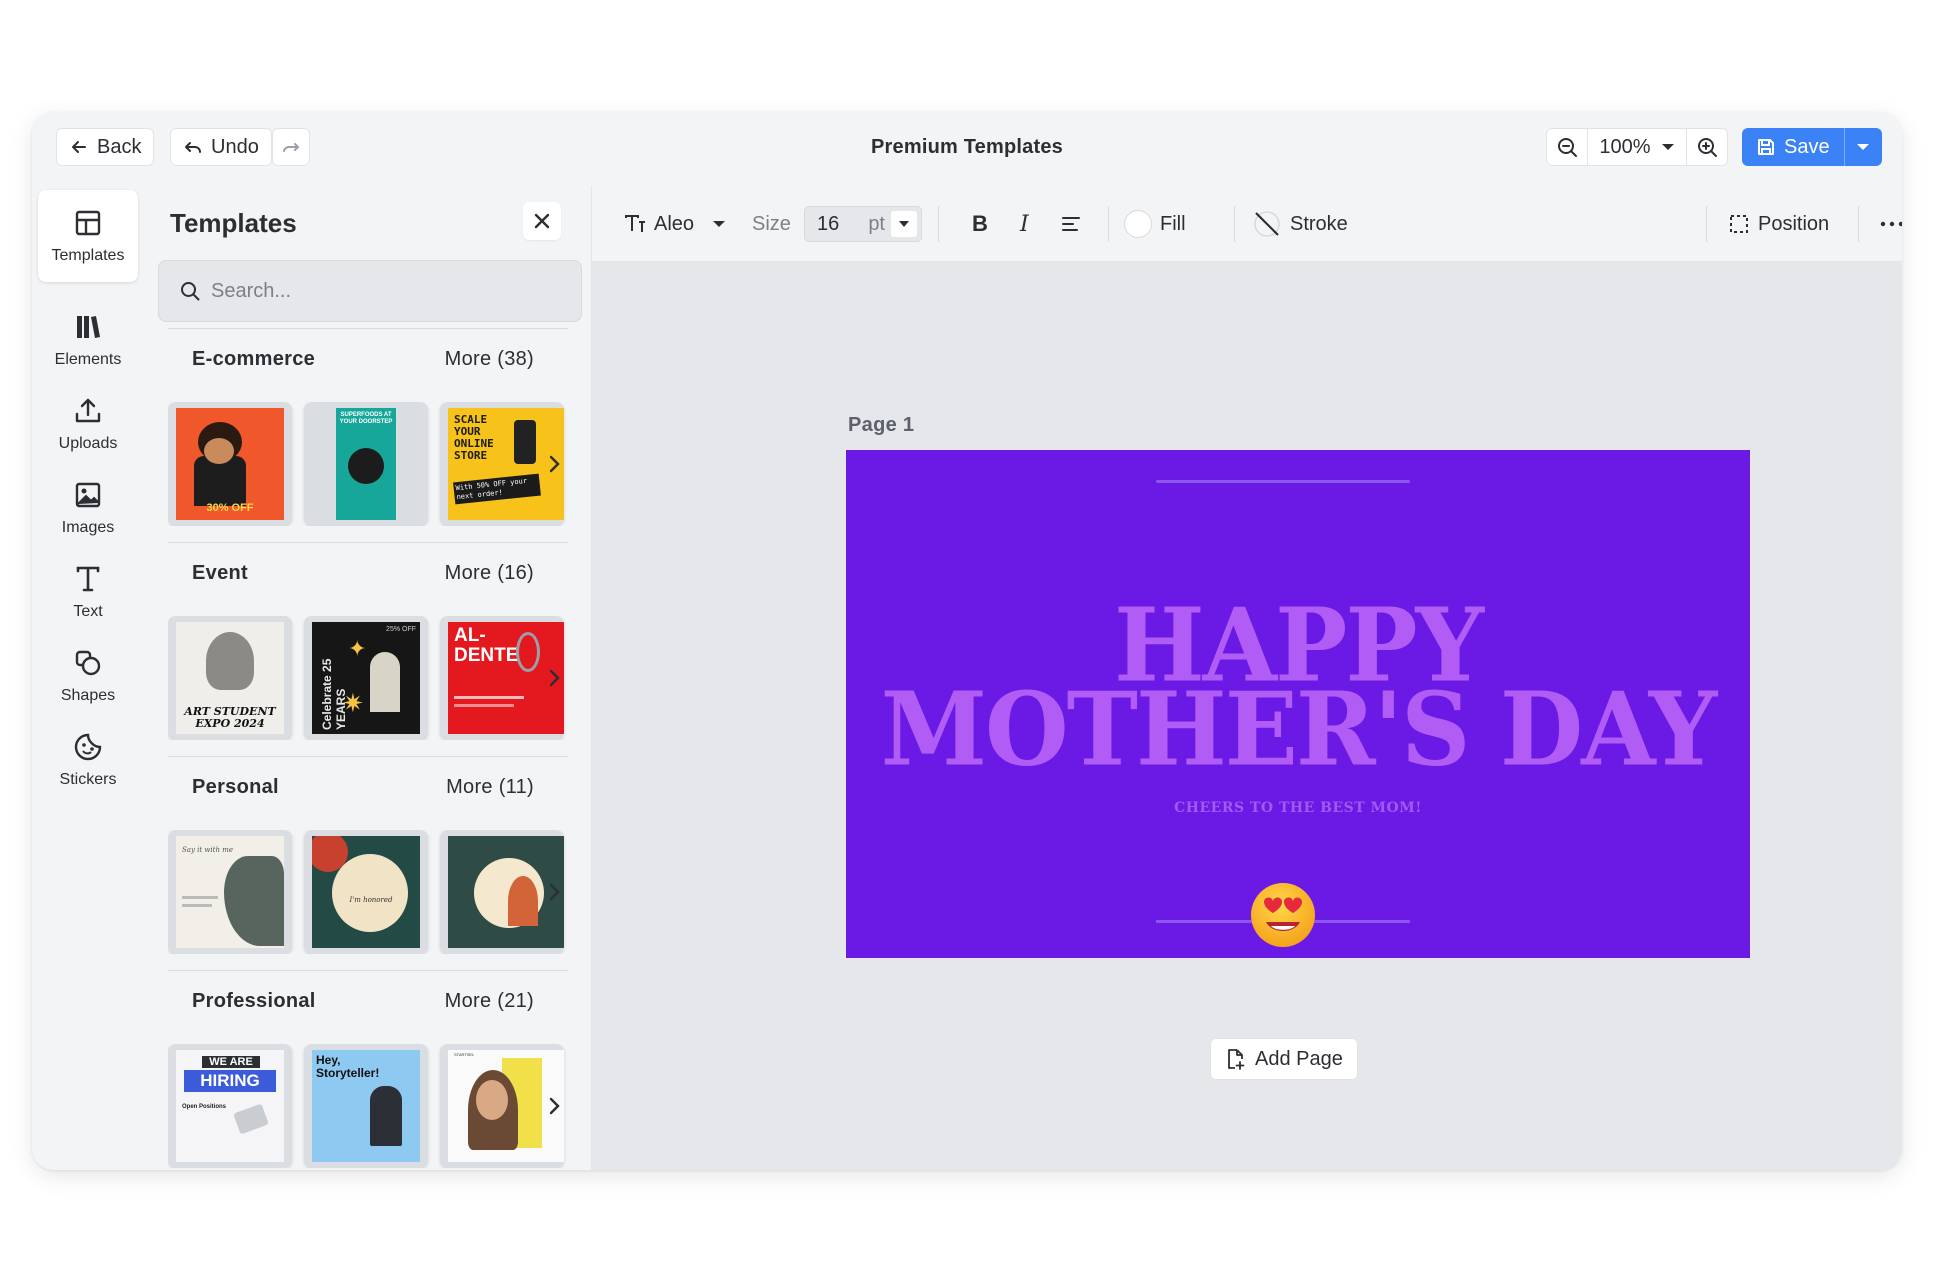 The width and height of the screenshot is (1934, 1280). I want to click on rail-item-shapes: Shapes, so click(88, 676).